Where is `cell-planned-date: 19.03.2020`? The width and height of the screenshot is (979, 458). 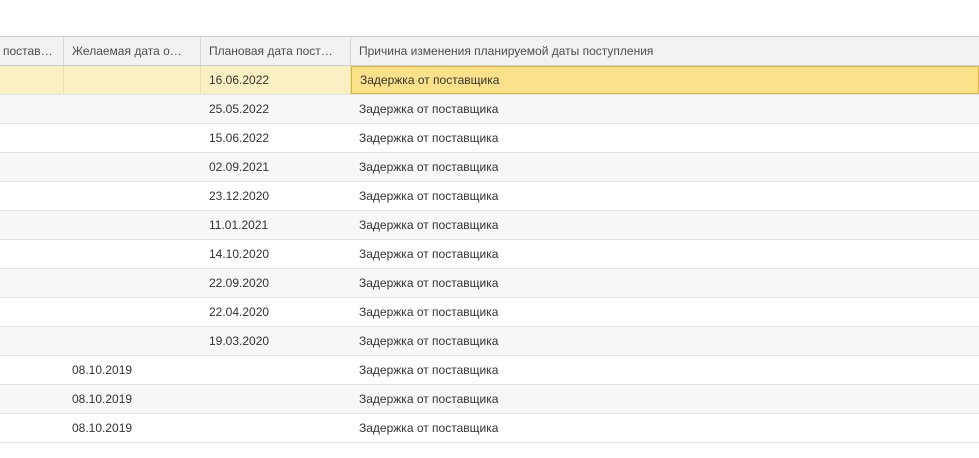
cell-planned-date: 19.03.2020 is located at coordinates (276, 341).